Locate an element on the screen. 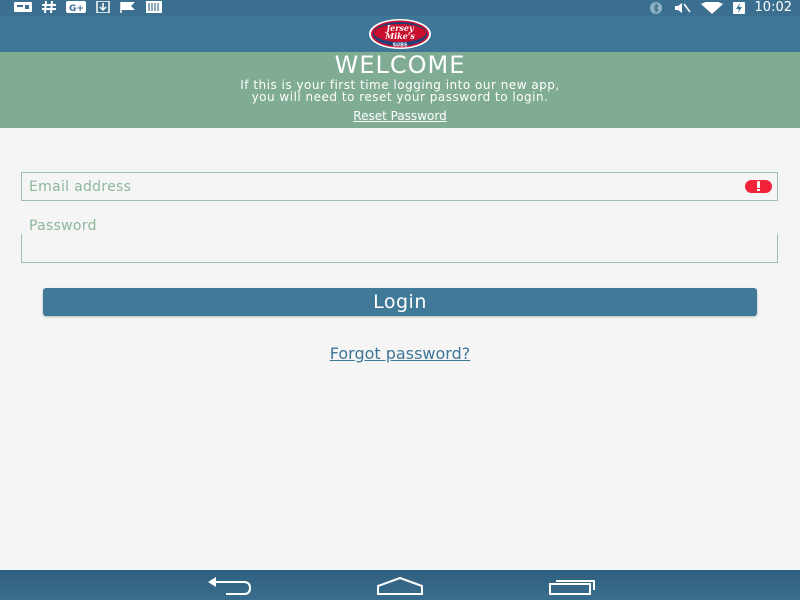 This screenshot has height=600, width=800. error-icon is located at coordinates (758, 186).